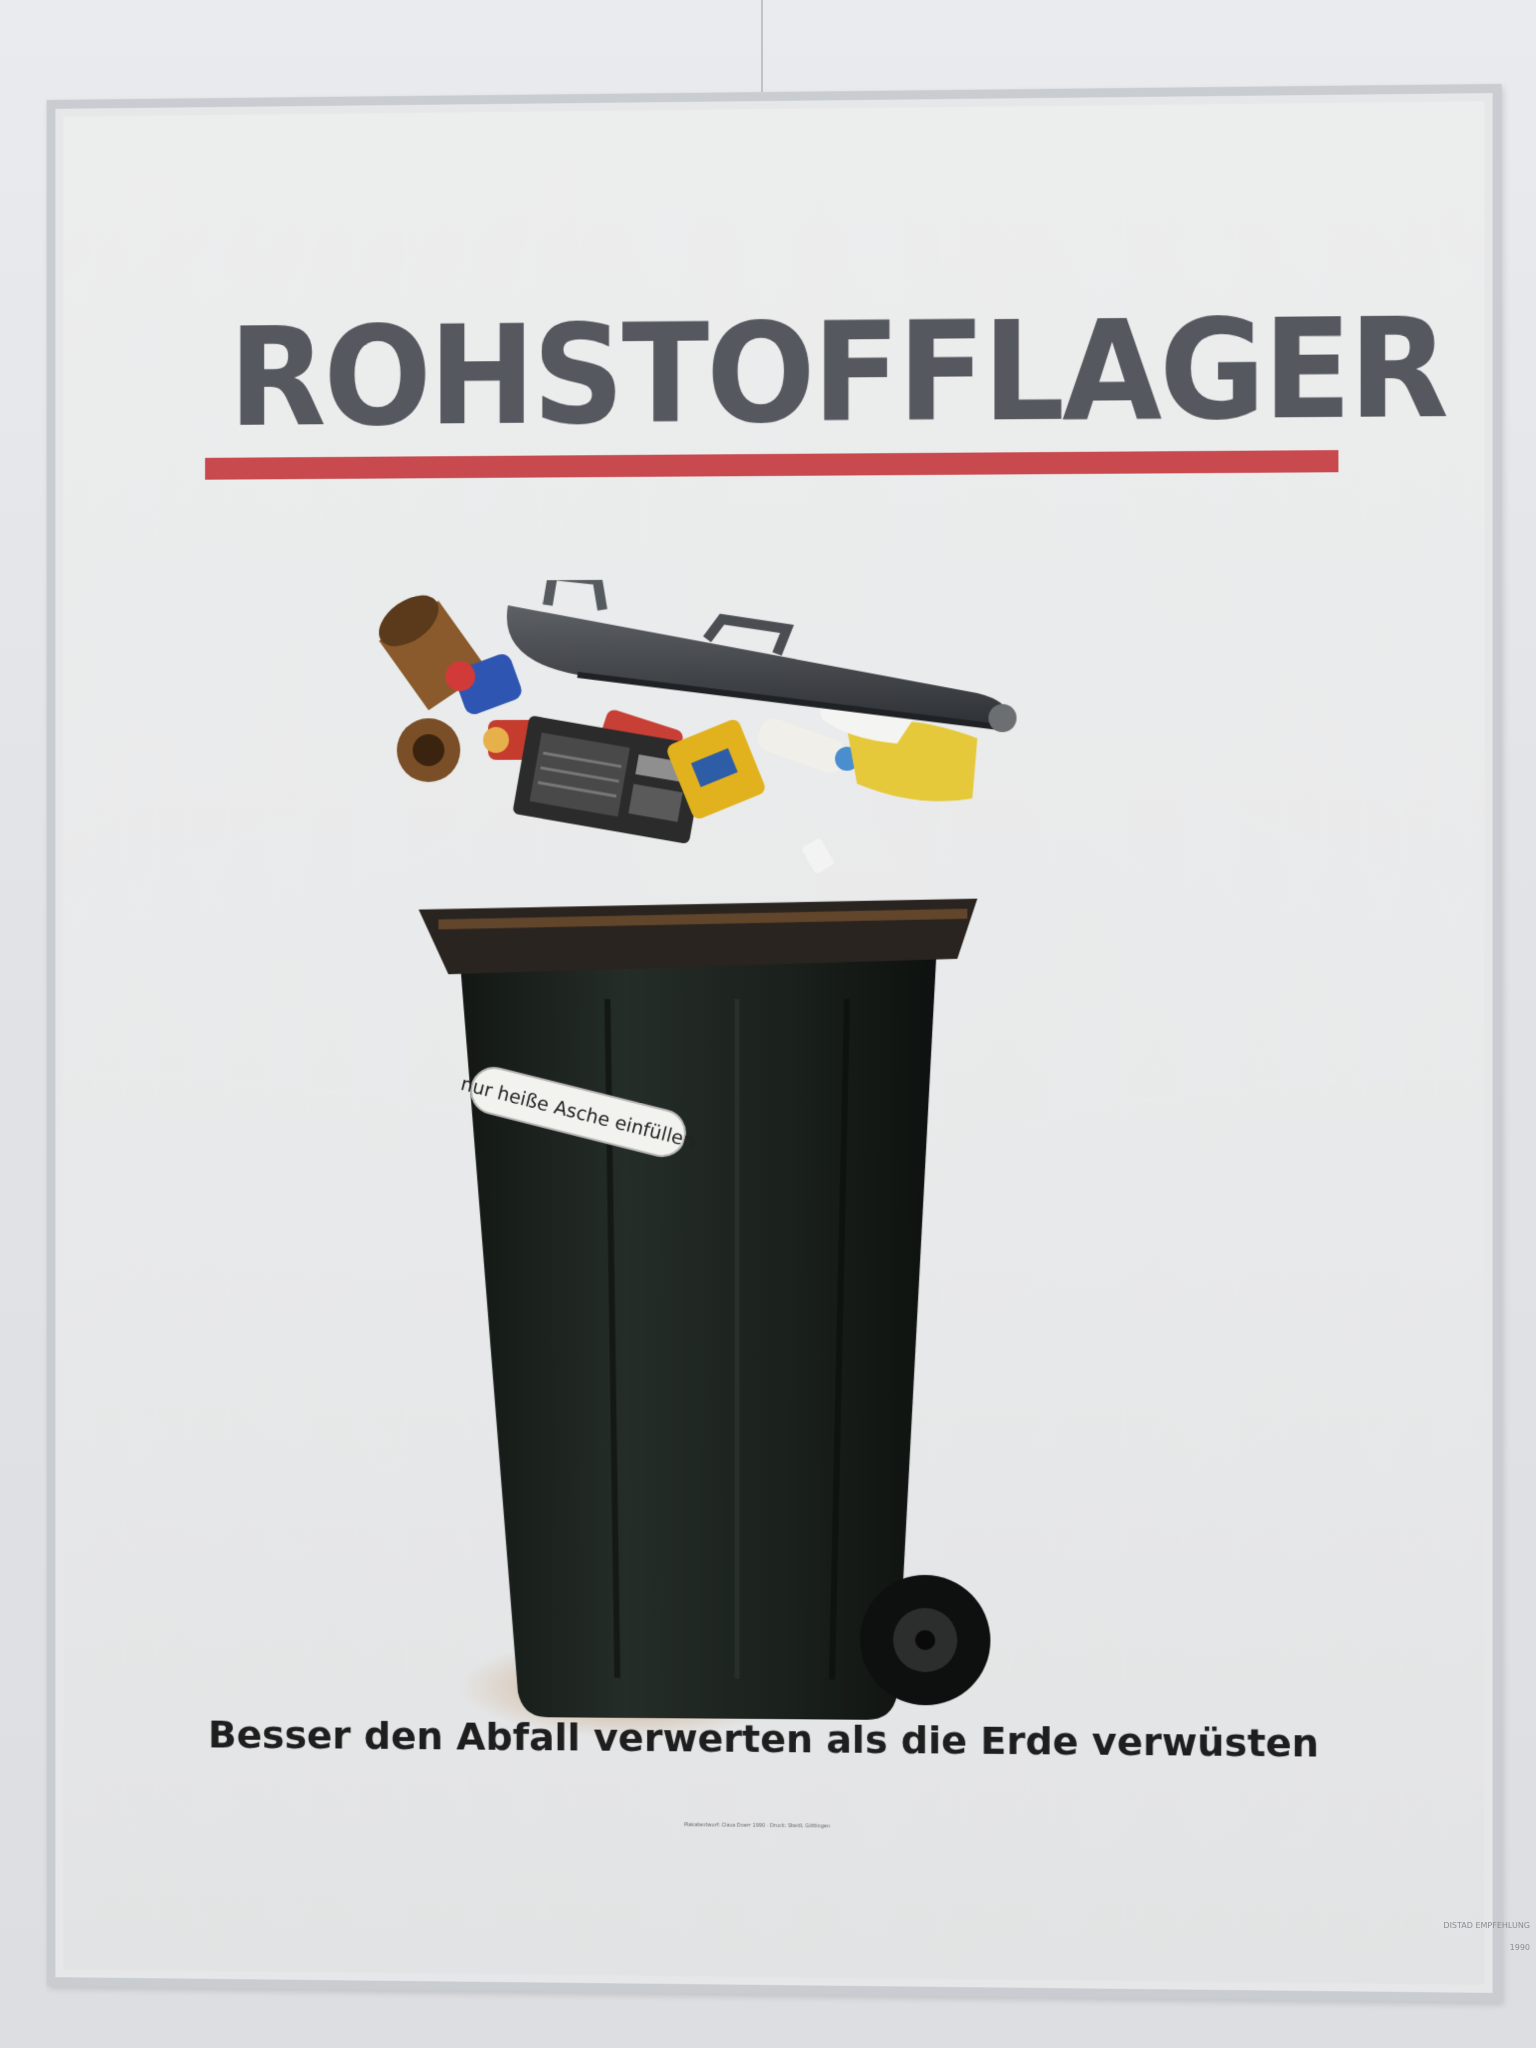  Describe the element at coordinates (575, 593) in the screenshot. I see `bin-handle` at that location.